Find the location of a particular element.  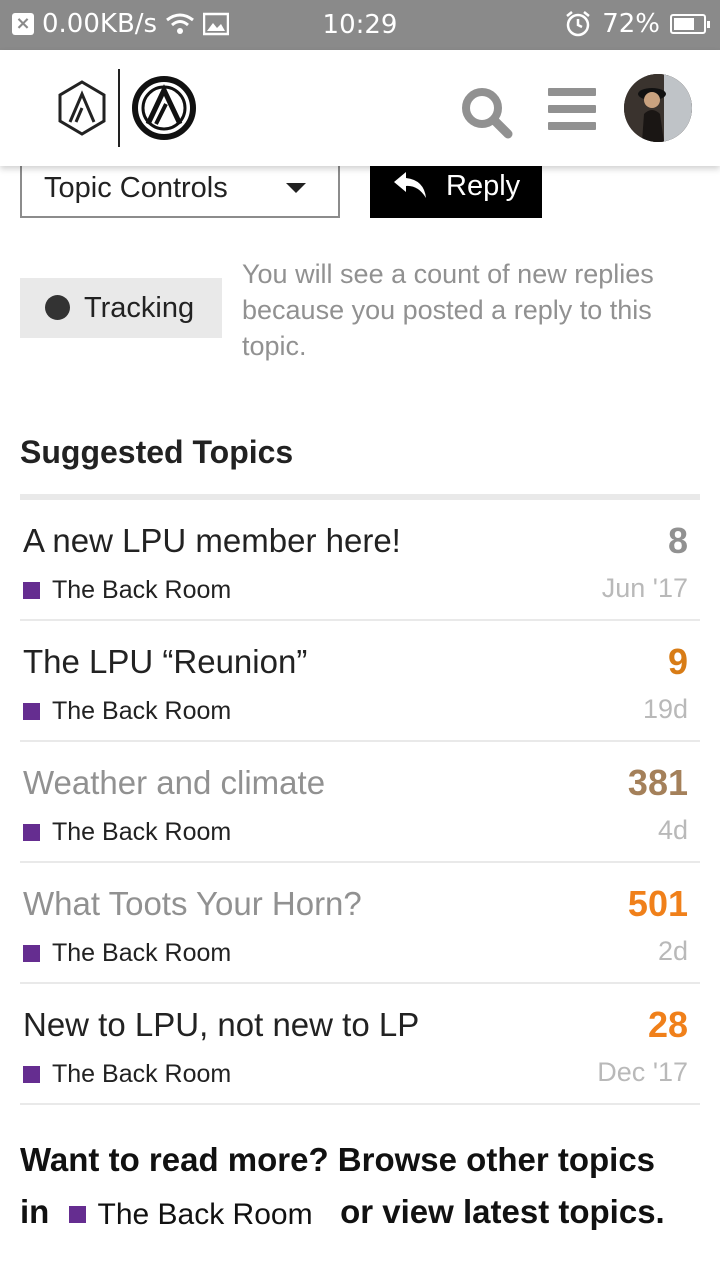

topic-controls-label: Topic Controls is located at coordinates (136, 188).